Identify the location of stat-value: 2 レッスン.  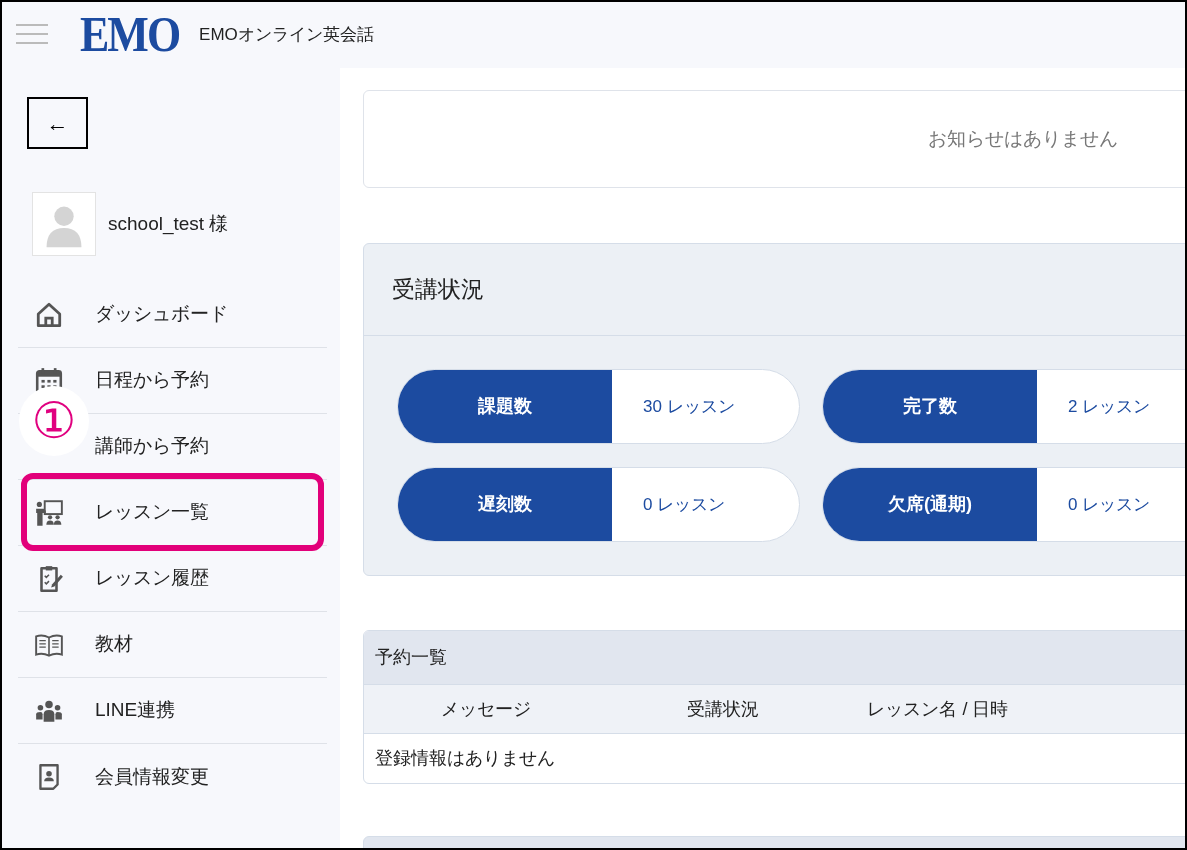
(1109, 406).